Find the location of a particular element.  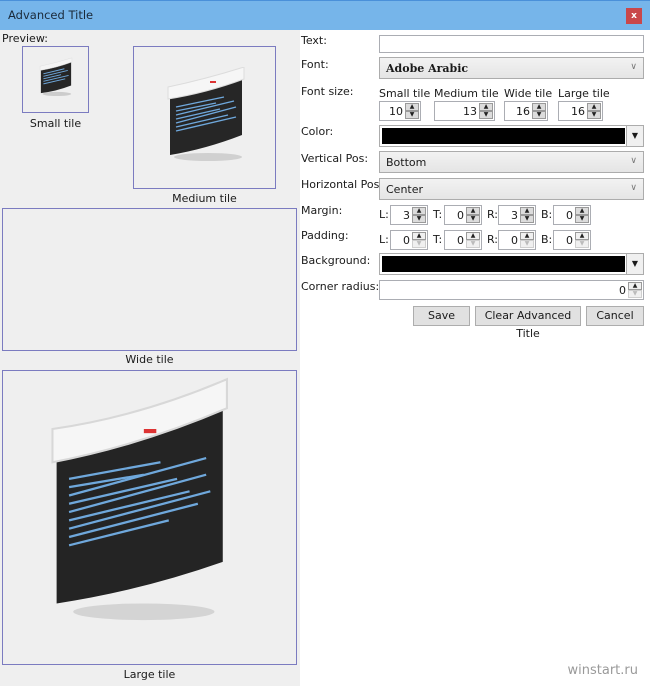

vertical-pos-label: Vertical Pos: is located at coordinates (335, 158).